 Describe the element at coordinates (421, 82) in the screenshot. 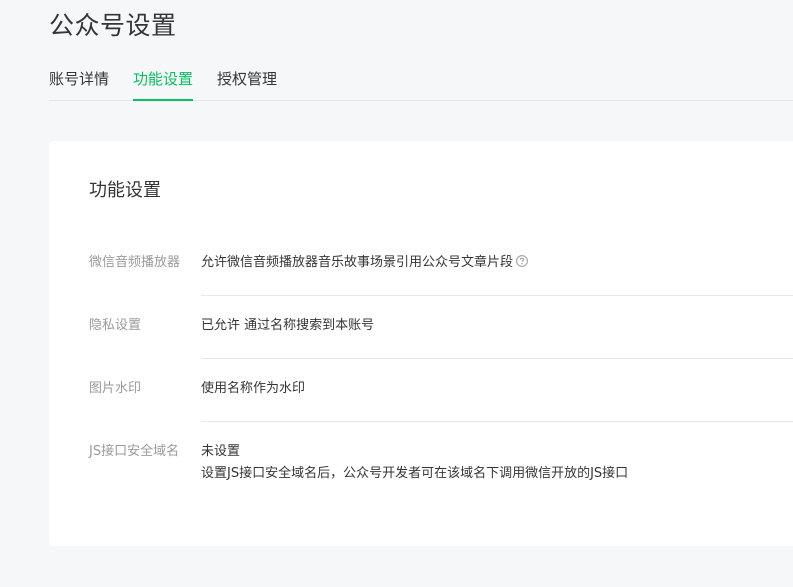

I see `tab-bar: 账号详情 功能设置 授权管理` at that location.